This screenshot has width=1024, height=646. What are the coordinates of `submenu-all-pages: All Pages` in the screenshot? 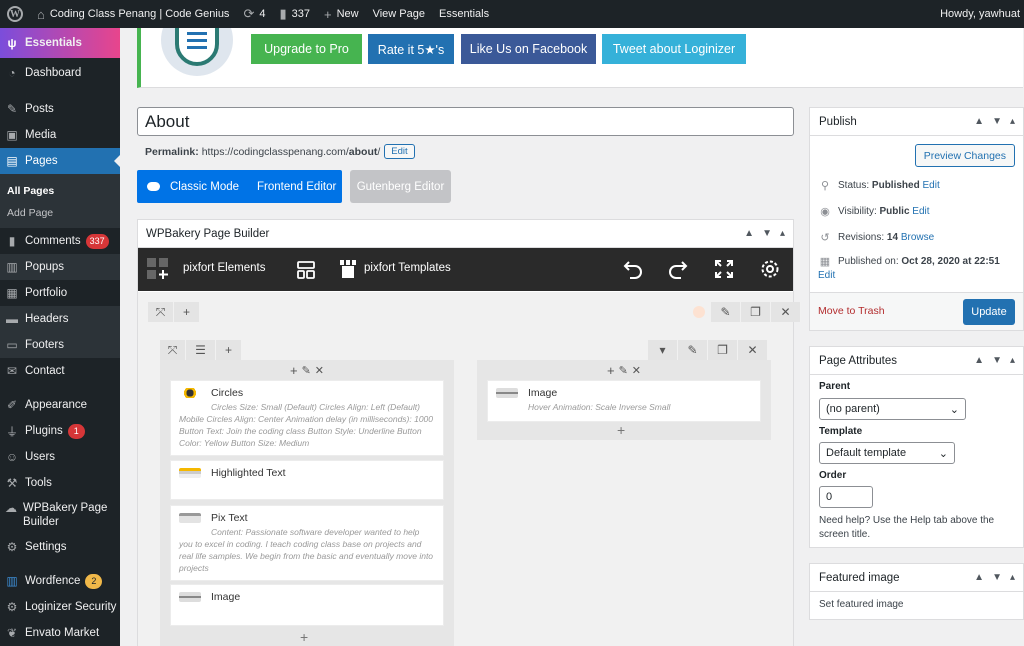 It's located at (60, 191).